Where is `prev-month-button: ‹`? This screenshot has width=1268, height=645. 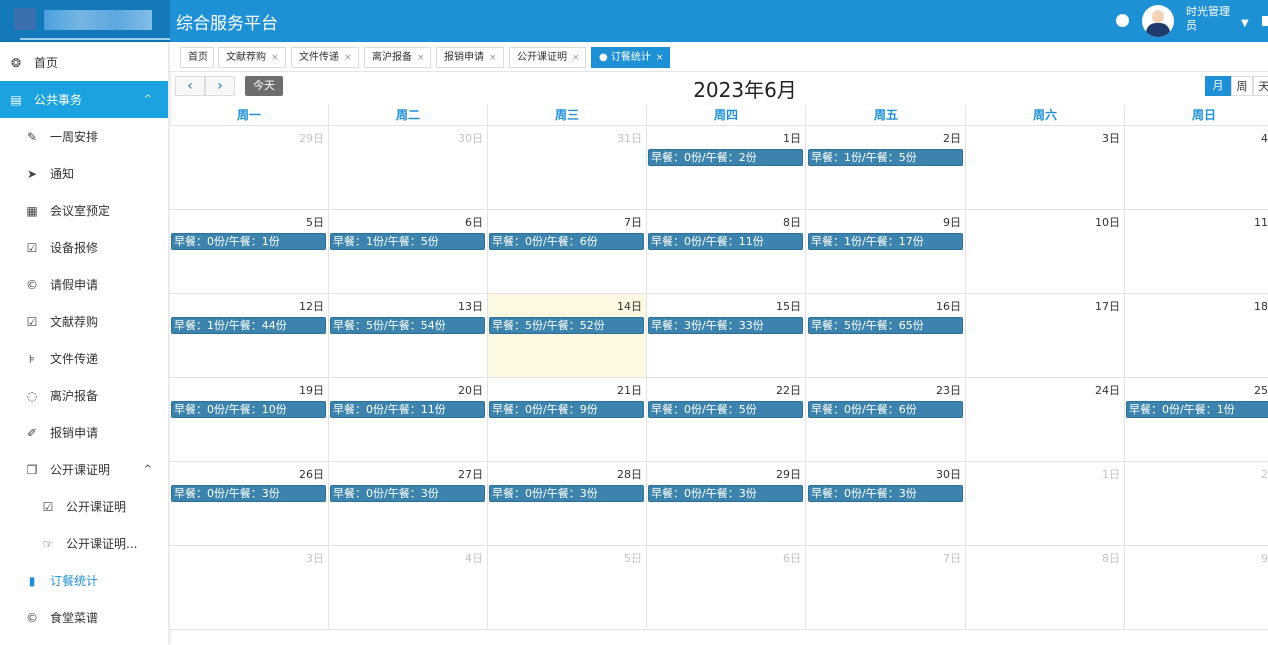 prev-month-button: ‹ is located at coordinates (190, 86).